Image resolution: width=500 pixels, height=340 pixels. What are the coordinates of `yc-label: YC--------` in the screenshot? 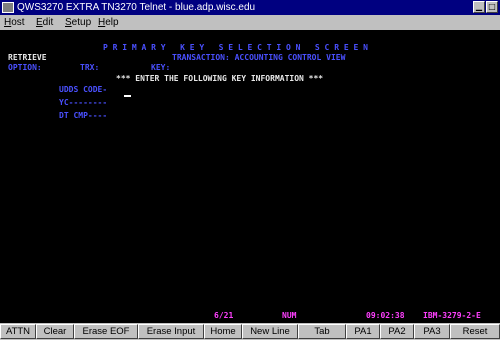 It's located at (83, 102).